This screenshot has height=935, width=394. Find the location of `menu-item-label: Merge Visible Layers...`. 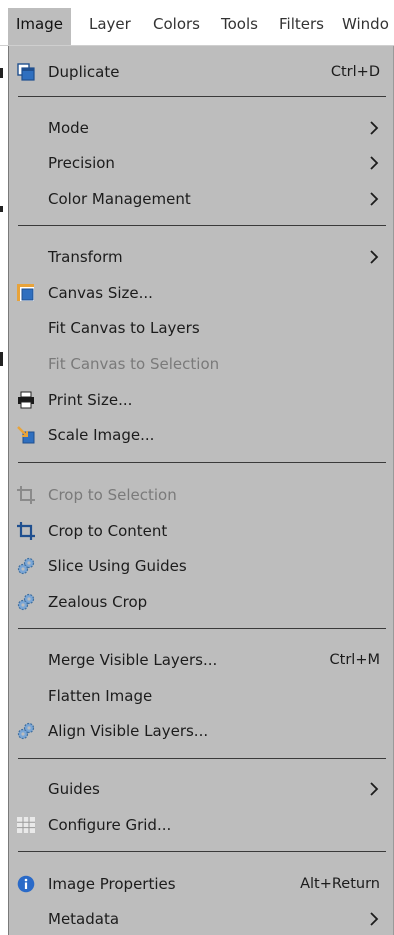

menu-item-label: Merge Visible Layers... is located at coordinates (133, 660).